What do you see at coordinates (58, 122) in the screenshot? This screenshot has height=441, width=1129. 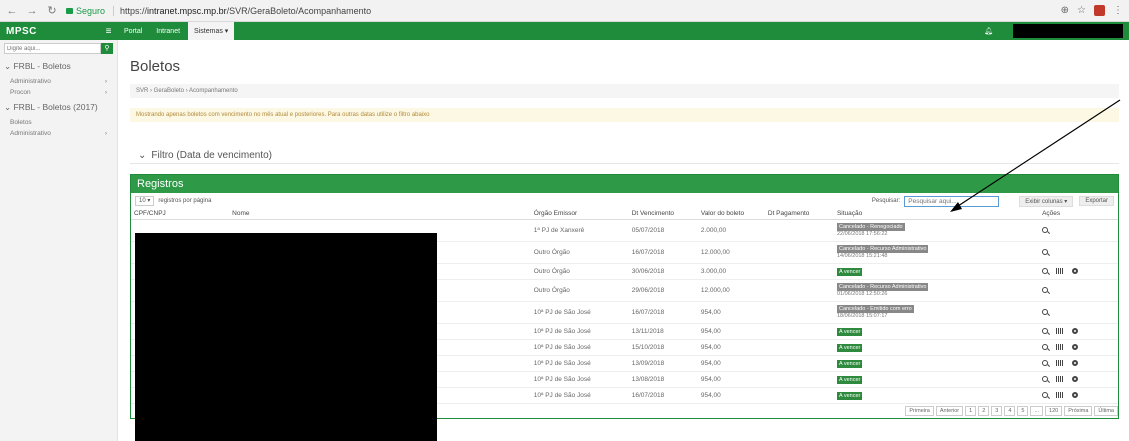 I see `sidebar-item-boletos: Boletos` at bounding box center [58, 122].